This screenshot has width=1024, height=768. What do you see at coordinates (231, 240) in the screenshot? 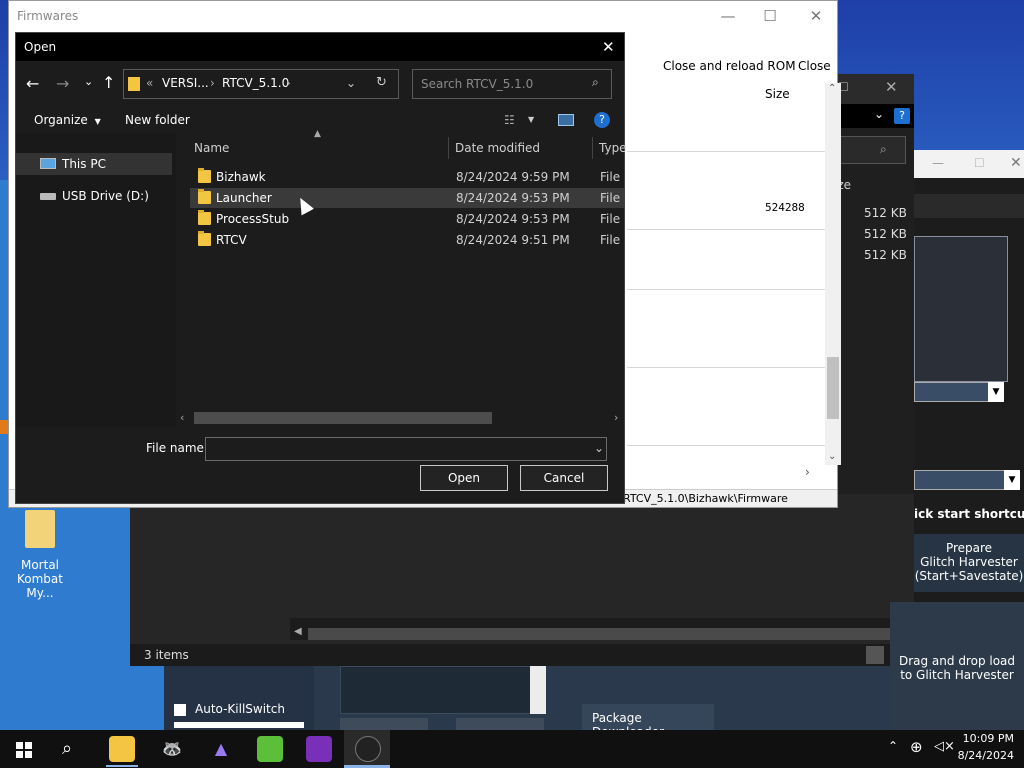
I see `file-name: RTCV` at bounding box center [231, 240].